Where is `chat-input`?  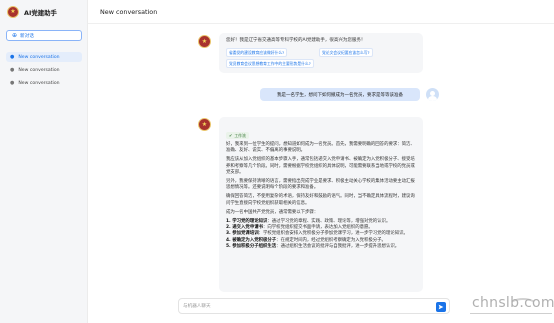 chat-input is located at coordinates (303, 306).